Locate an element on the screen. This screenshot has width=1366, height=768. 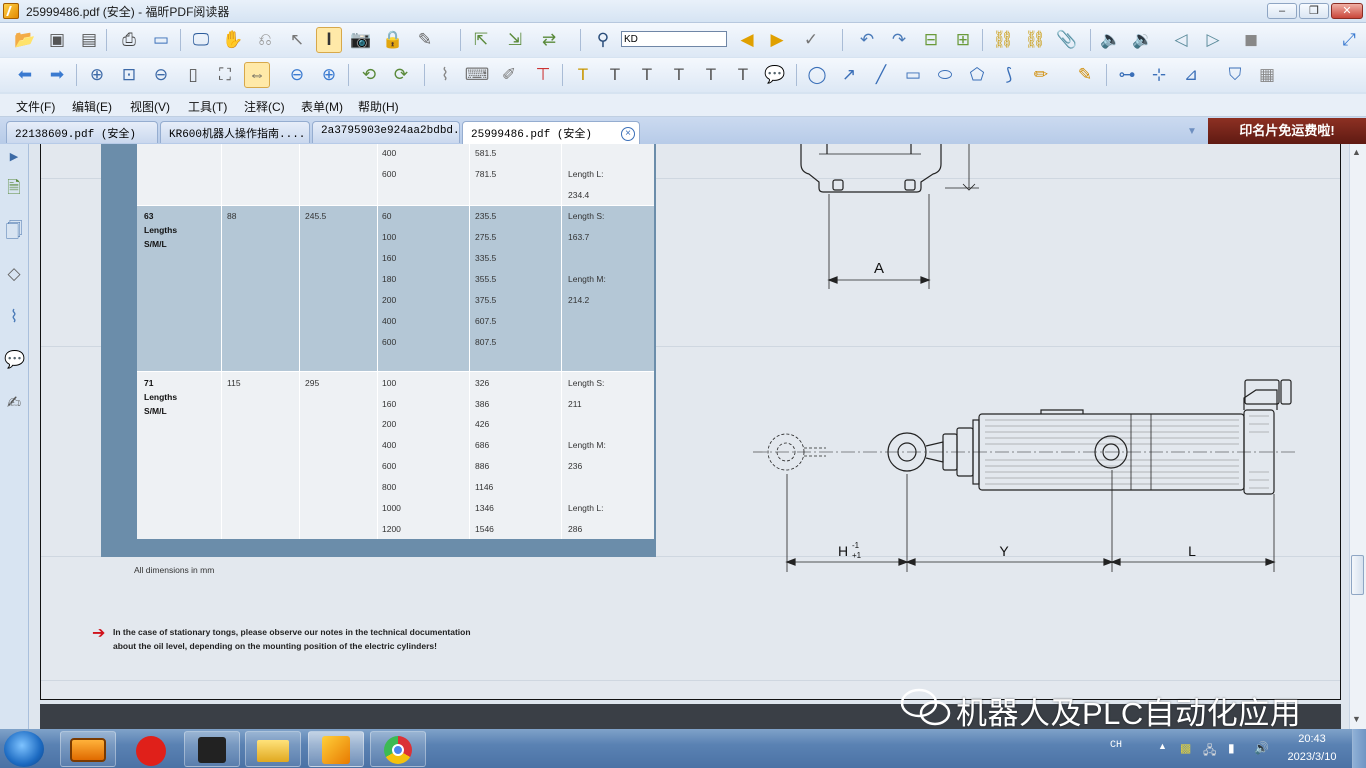
menu-forms: 表单(M) is located at coordinates (322, 106).